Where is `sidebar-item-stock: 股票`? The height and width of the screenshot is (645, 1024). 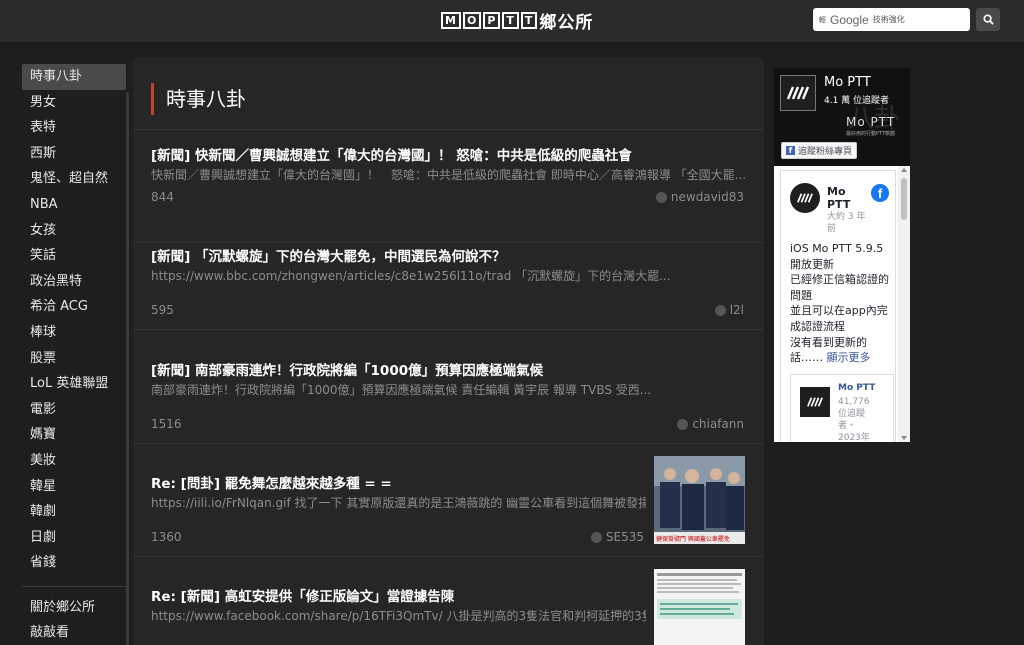
sidebar-item-stock: 股票 is located at coordinates (74, 359).